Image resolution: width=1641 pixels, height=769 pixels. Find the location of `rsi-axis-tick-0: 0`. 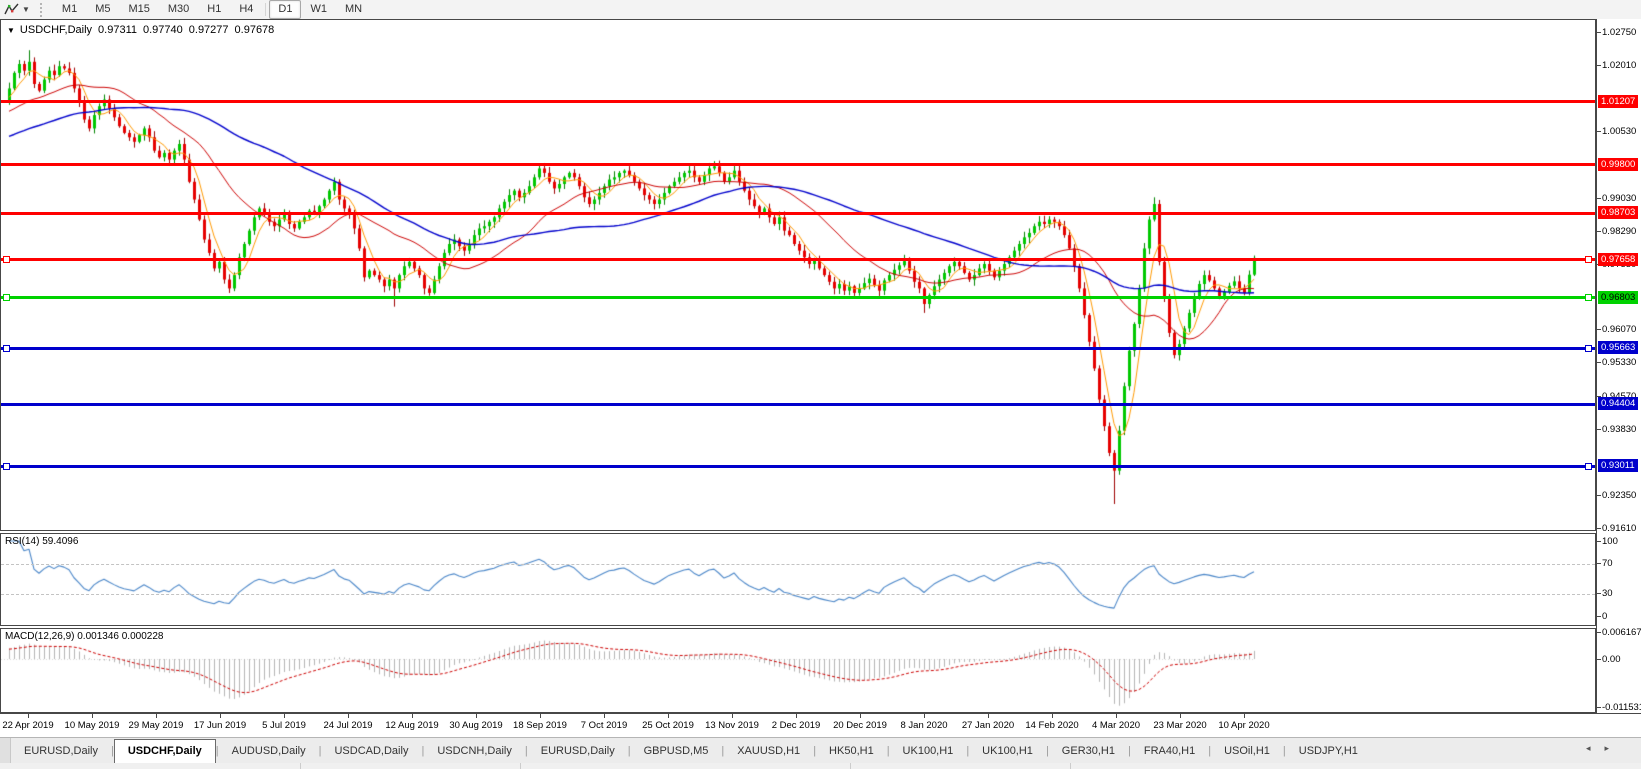

rsi-axis-tick-0: 0 is located at coordinates (1602, 616).